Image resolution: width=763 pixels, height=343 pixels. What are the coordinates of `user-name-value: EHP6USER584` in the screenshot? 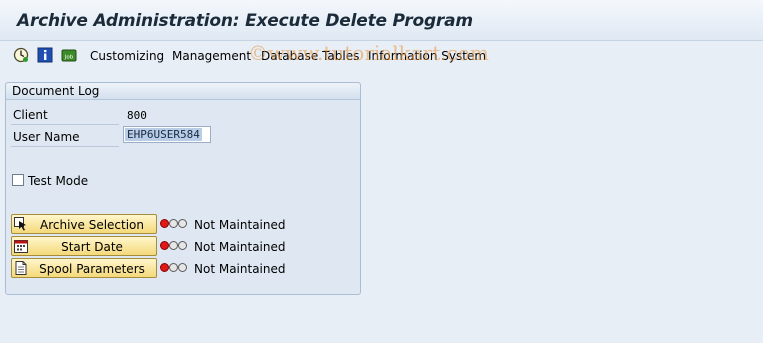 It's located at (163, 134).